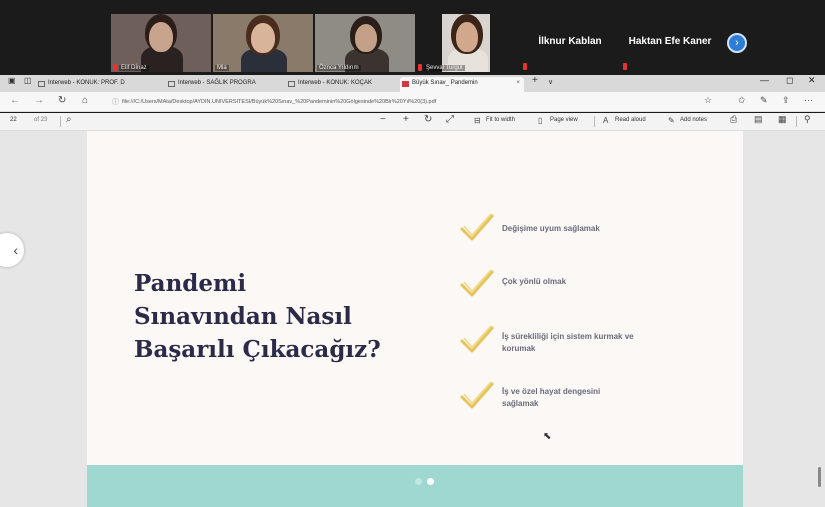 The width and height of the screenshot is (825, 507). I want to click on tab-label: Interweb - KONUK: PROF. D, so click(86, 83).